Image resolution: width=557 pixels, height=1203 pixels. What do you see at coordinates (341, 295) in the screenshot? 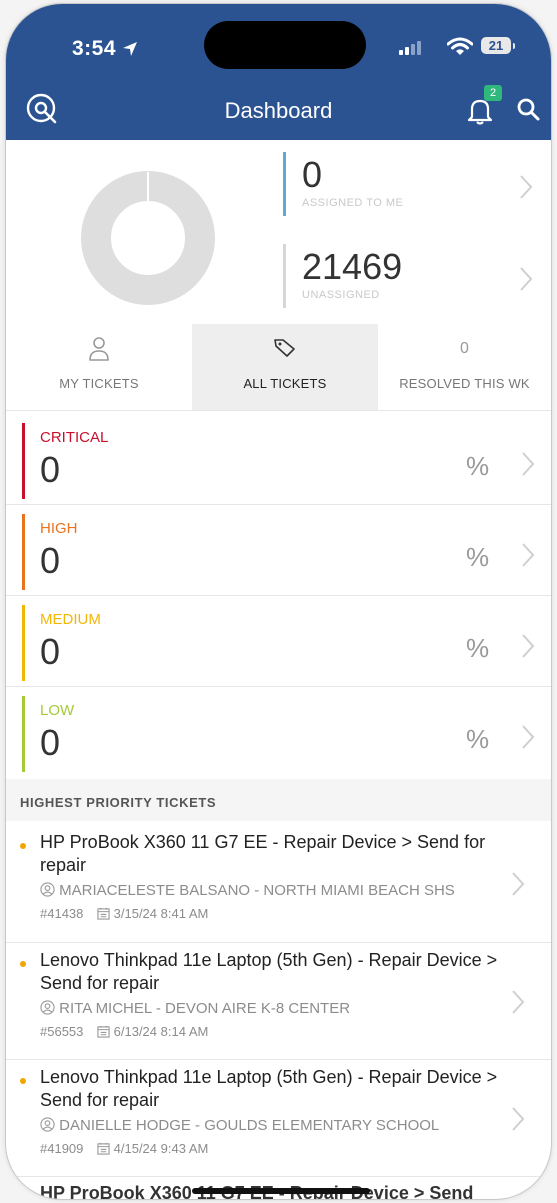
I see `unassigned-label: UNASSIGNED` at bounding box center [341, 295].